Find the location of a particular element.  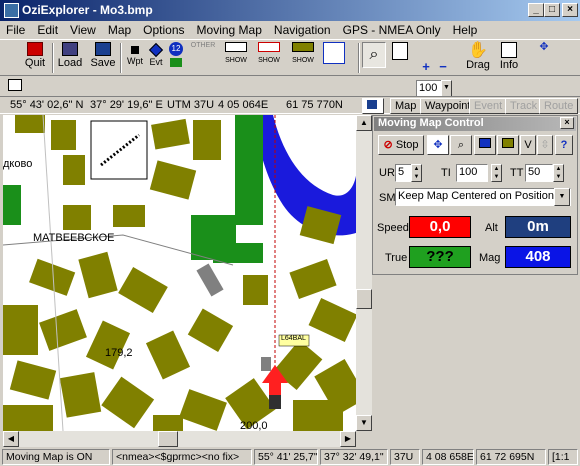

disk-icon is located at coordinates (103, 49).